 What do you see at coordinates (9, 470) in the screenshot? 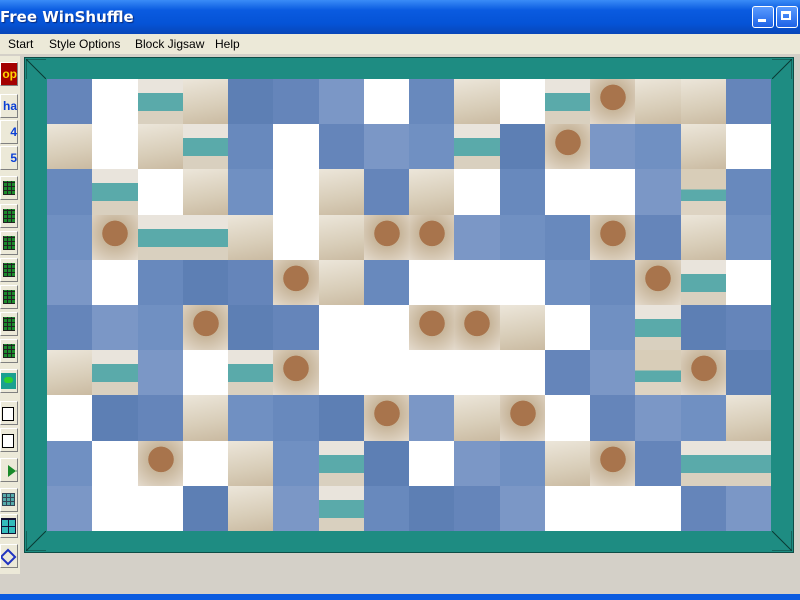
I see `flip-button` at bounding box center [9, 470].